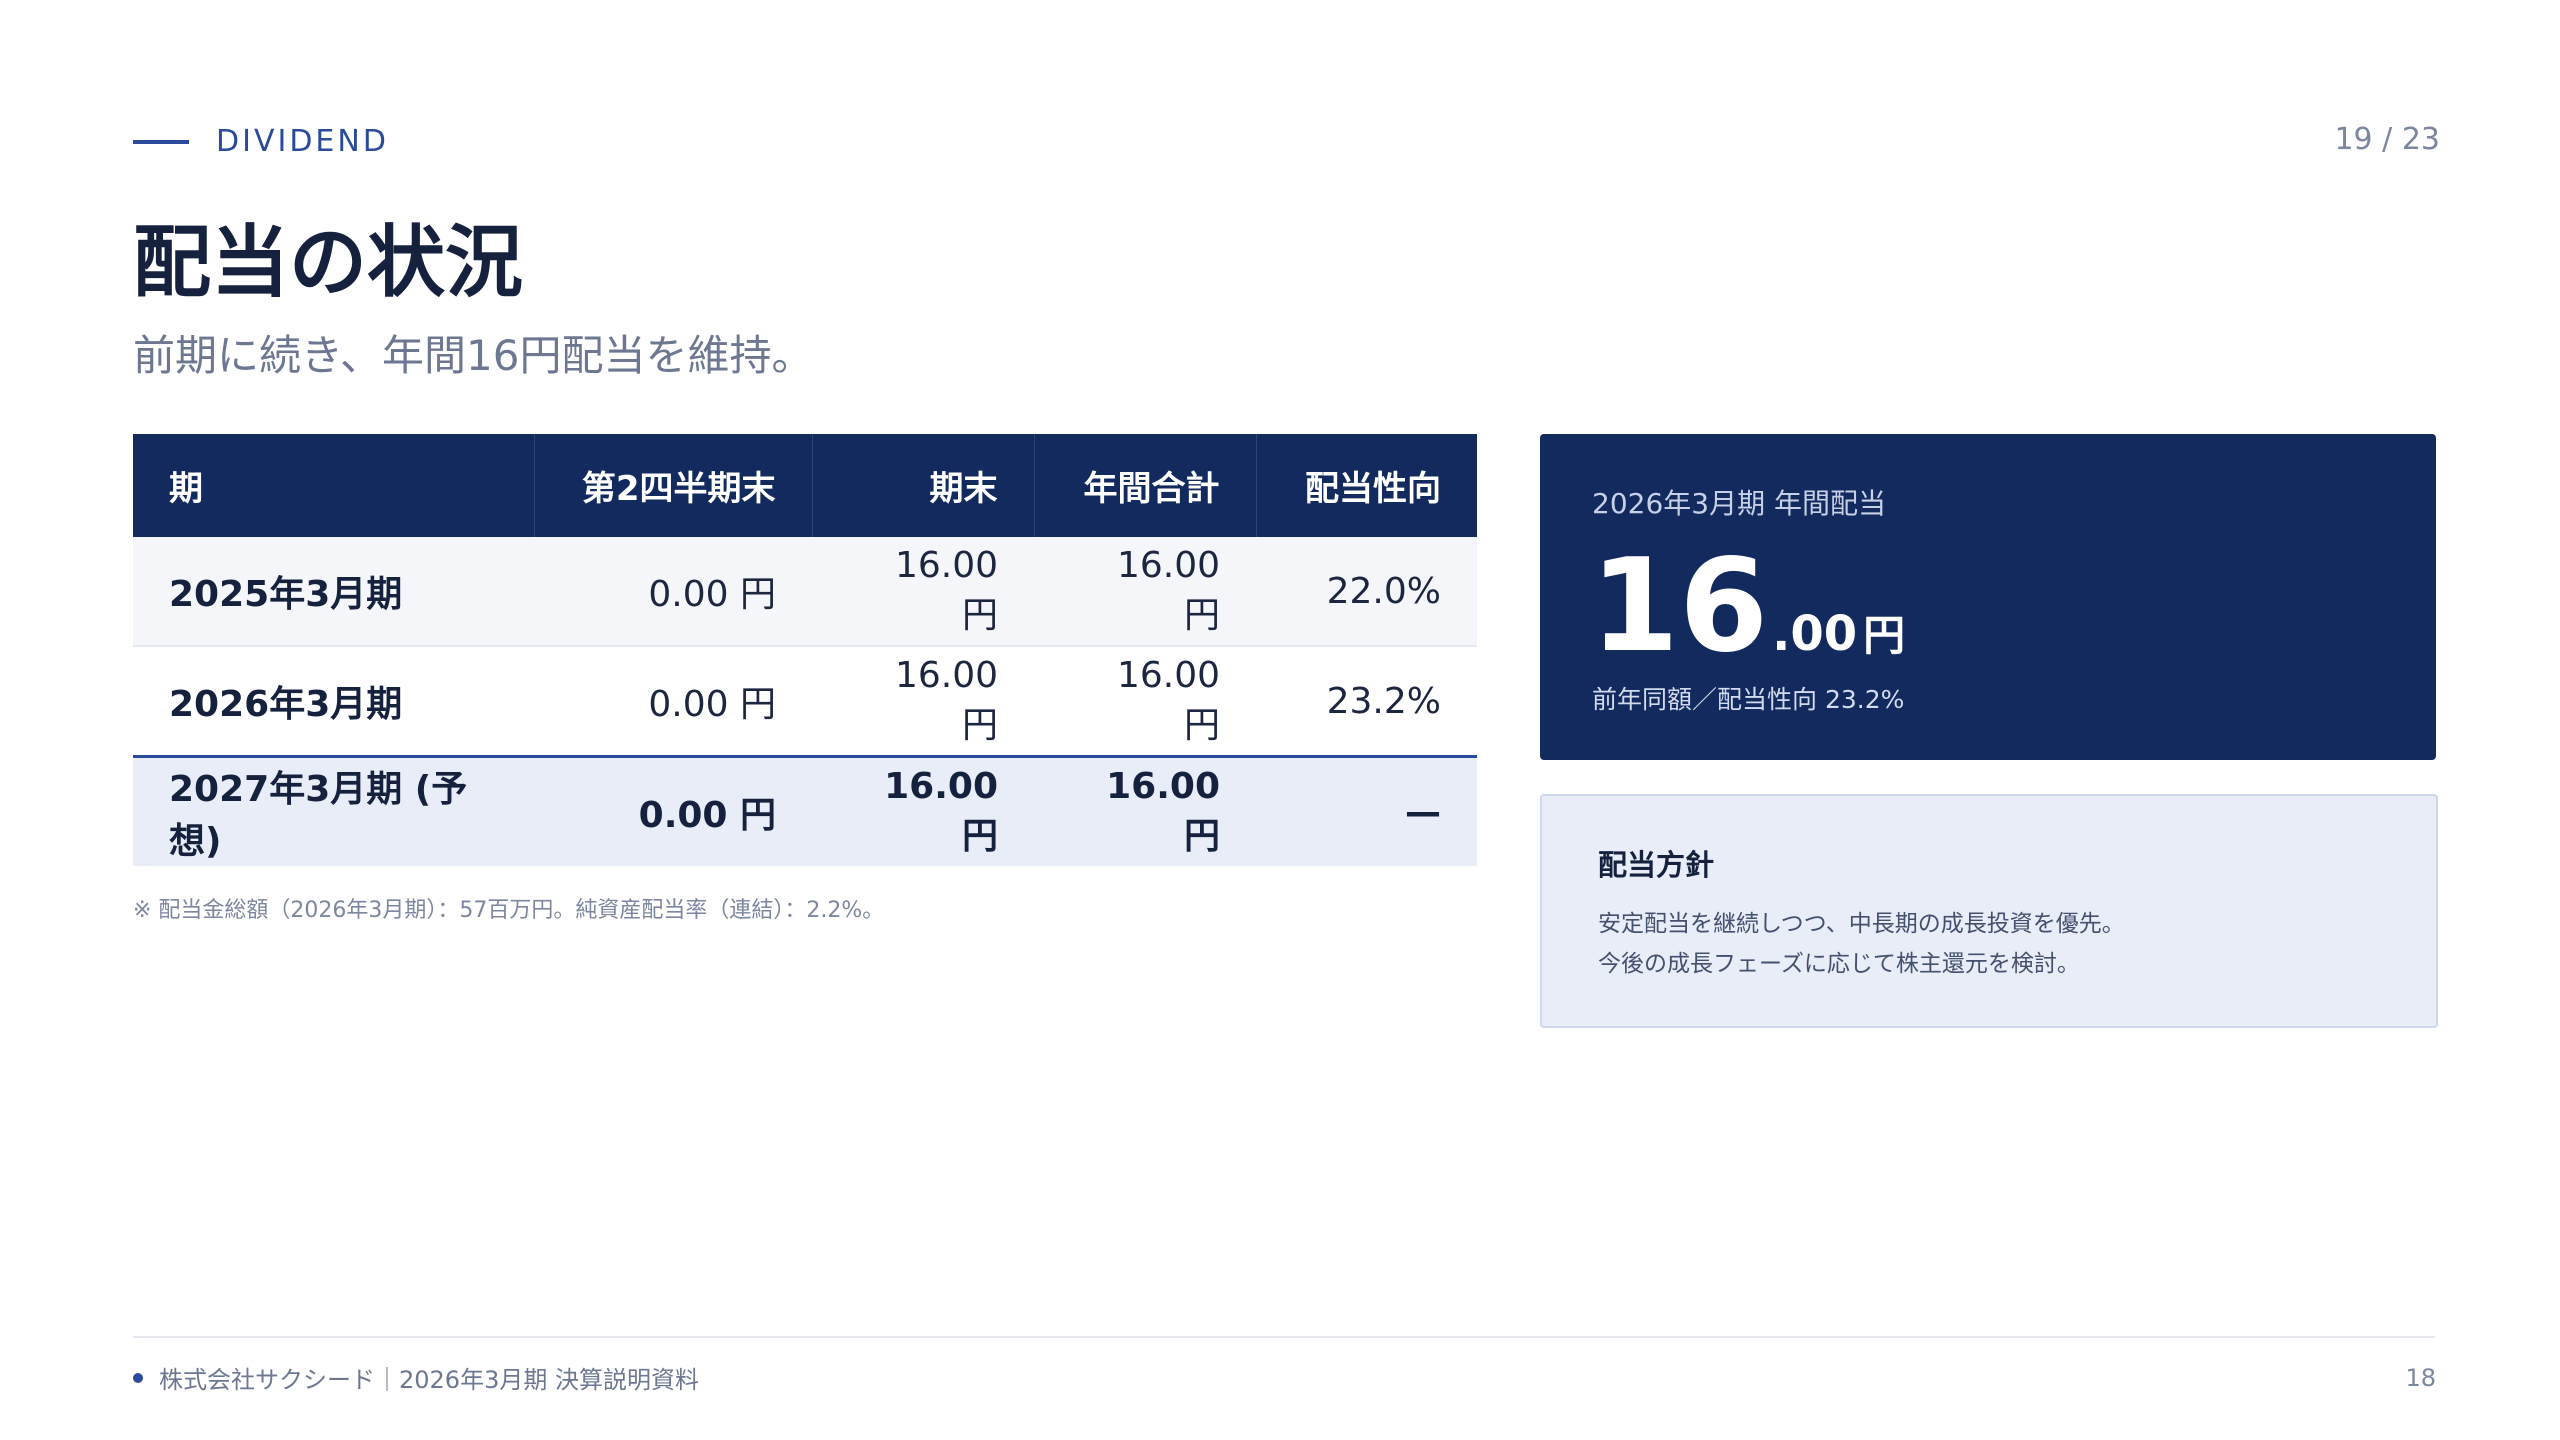 The height and width of the screenshot is (1440, 2560). I want to click on table-row: 2025年3月期 0.00 円 16.00 円 16.00 円 22.0%, so click(805, 592).